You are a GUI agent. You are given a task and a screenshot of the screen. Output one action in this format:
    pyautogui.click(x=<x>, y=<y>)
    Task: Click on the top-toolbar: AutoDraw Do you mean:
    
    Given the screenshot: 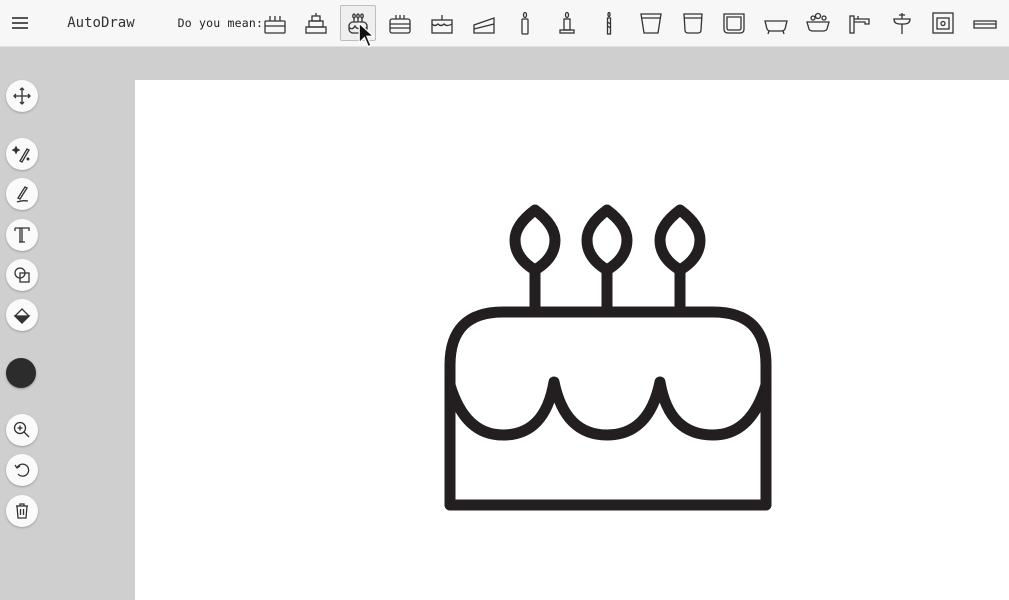 What is the action you would take?
    pyautogui.click(x=504, y=24)
    